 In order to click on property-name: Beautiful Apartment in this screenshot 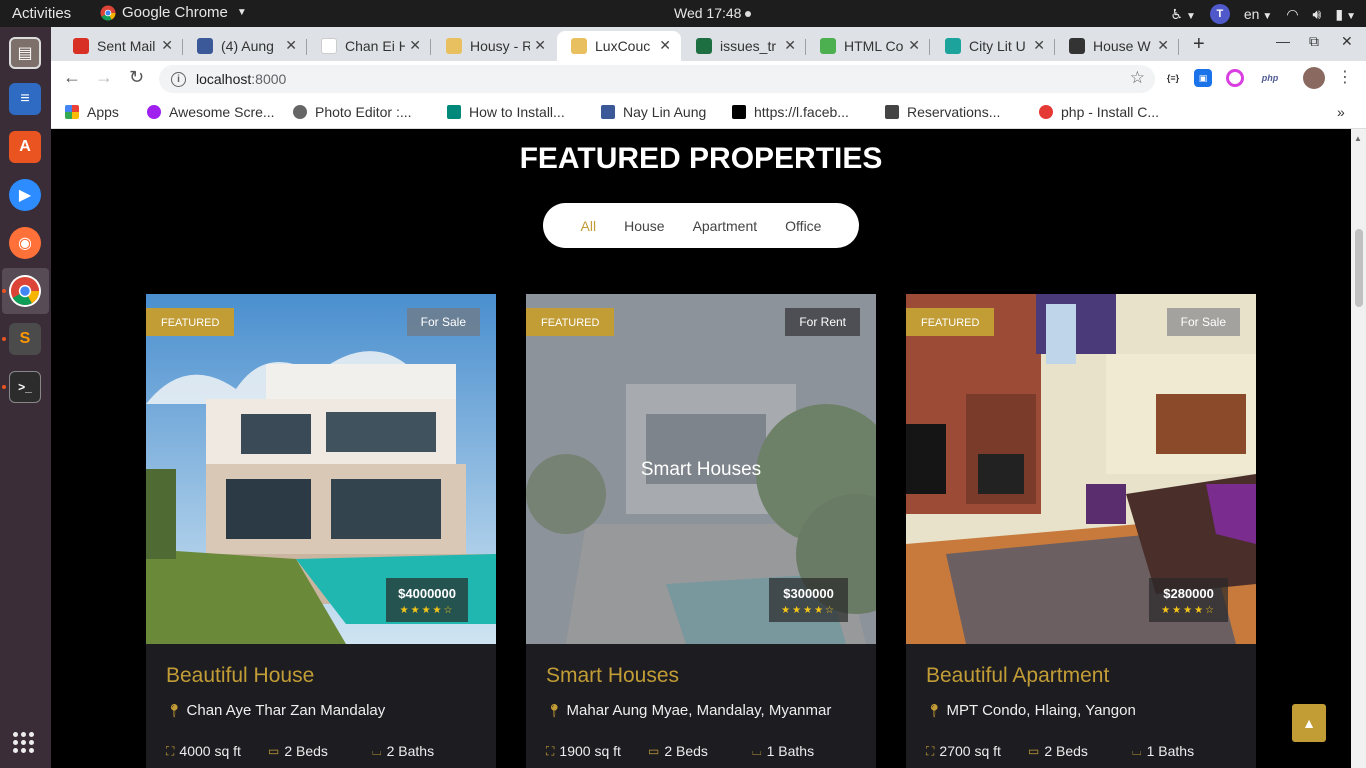, I will do `click(1017, 676)`.